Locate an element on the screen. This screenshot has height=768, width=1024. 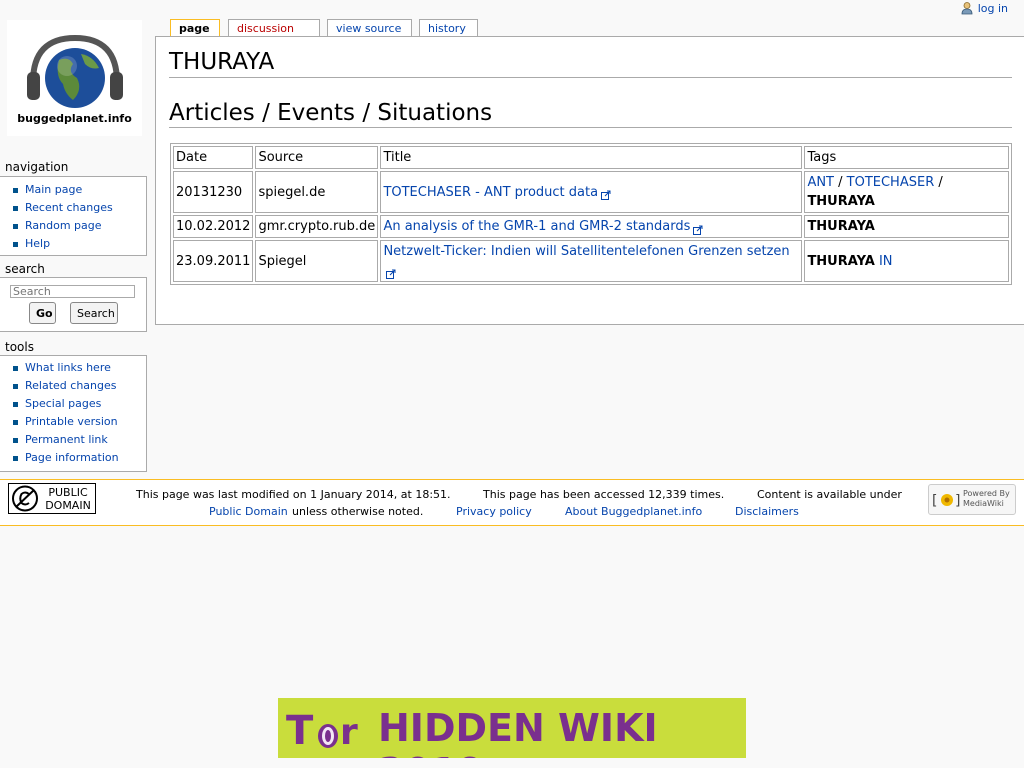
header-tags: Tags is located at coordinates (906, 157).